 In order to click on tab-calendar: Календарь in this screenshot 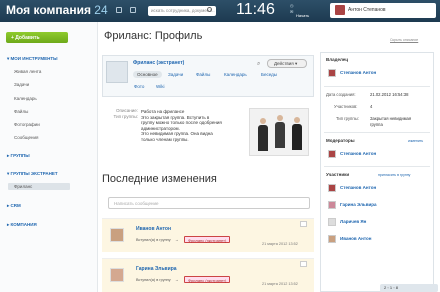, I will do `click(235, 74)`.